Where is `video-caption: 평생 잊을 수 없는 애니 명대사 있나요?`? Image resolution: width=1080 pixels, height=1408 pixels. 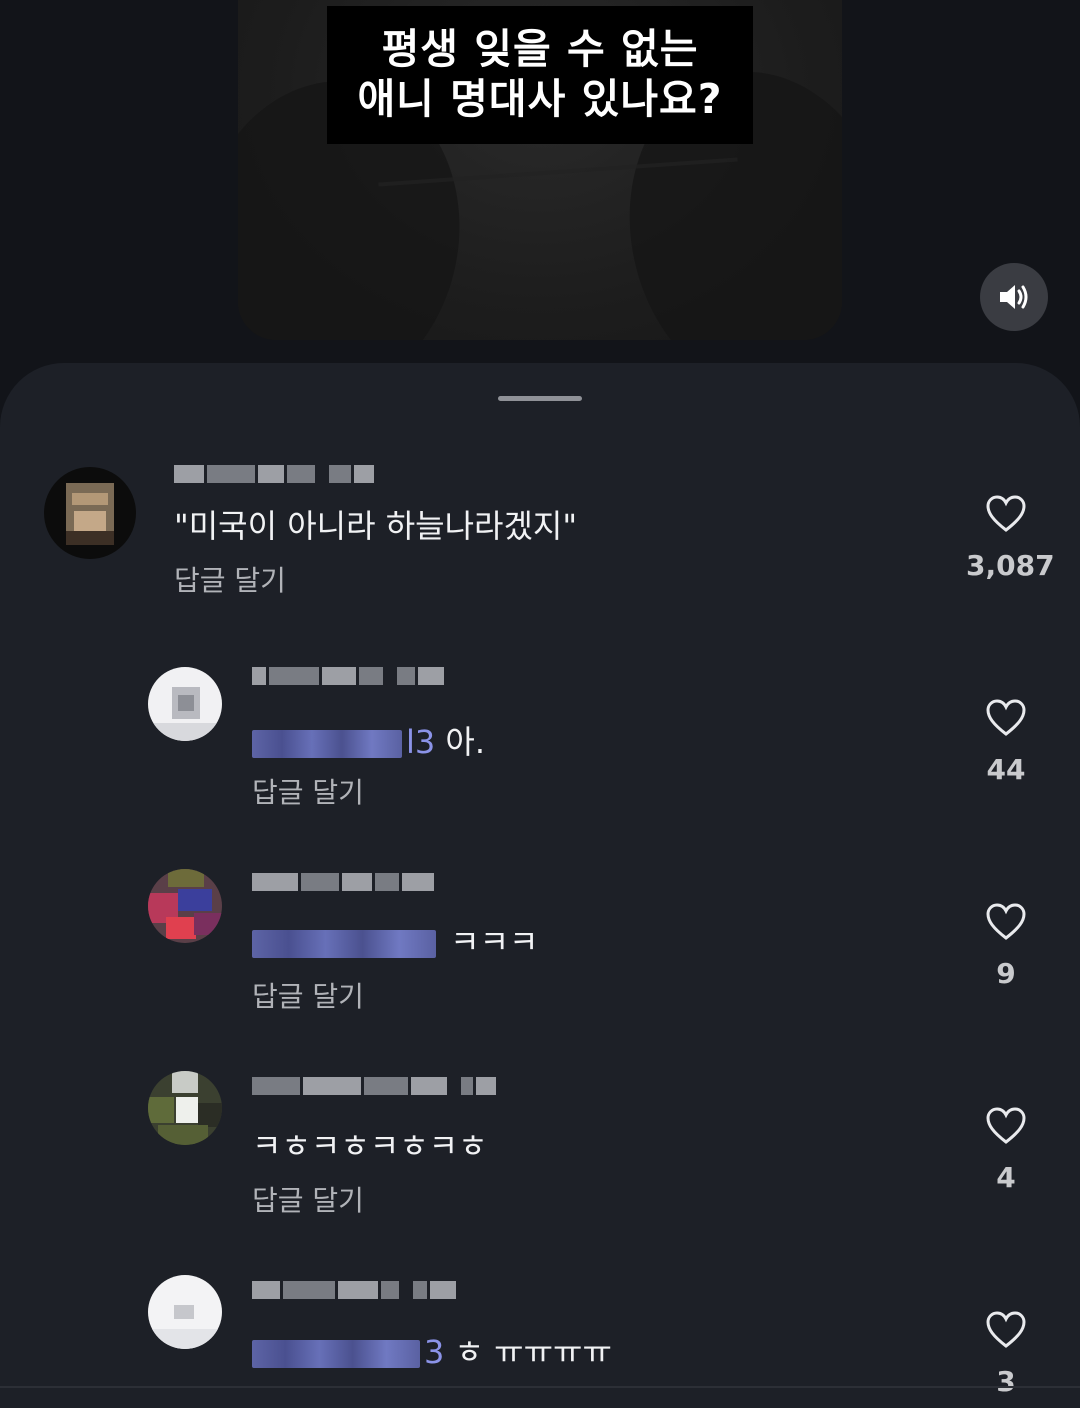
video-caption: 평생 잊을 수 없는 애니 명대사 있나요? is located at coordinates (540, 75).